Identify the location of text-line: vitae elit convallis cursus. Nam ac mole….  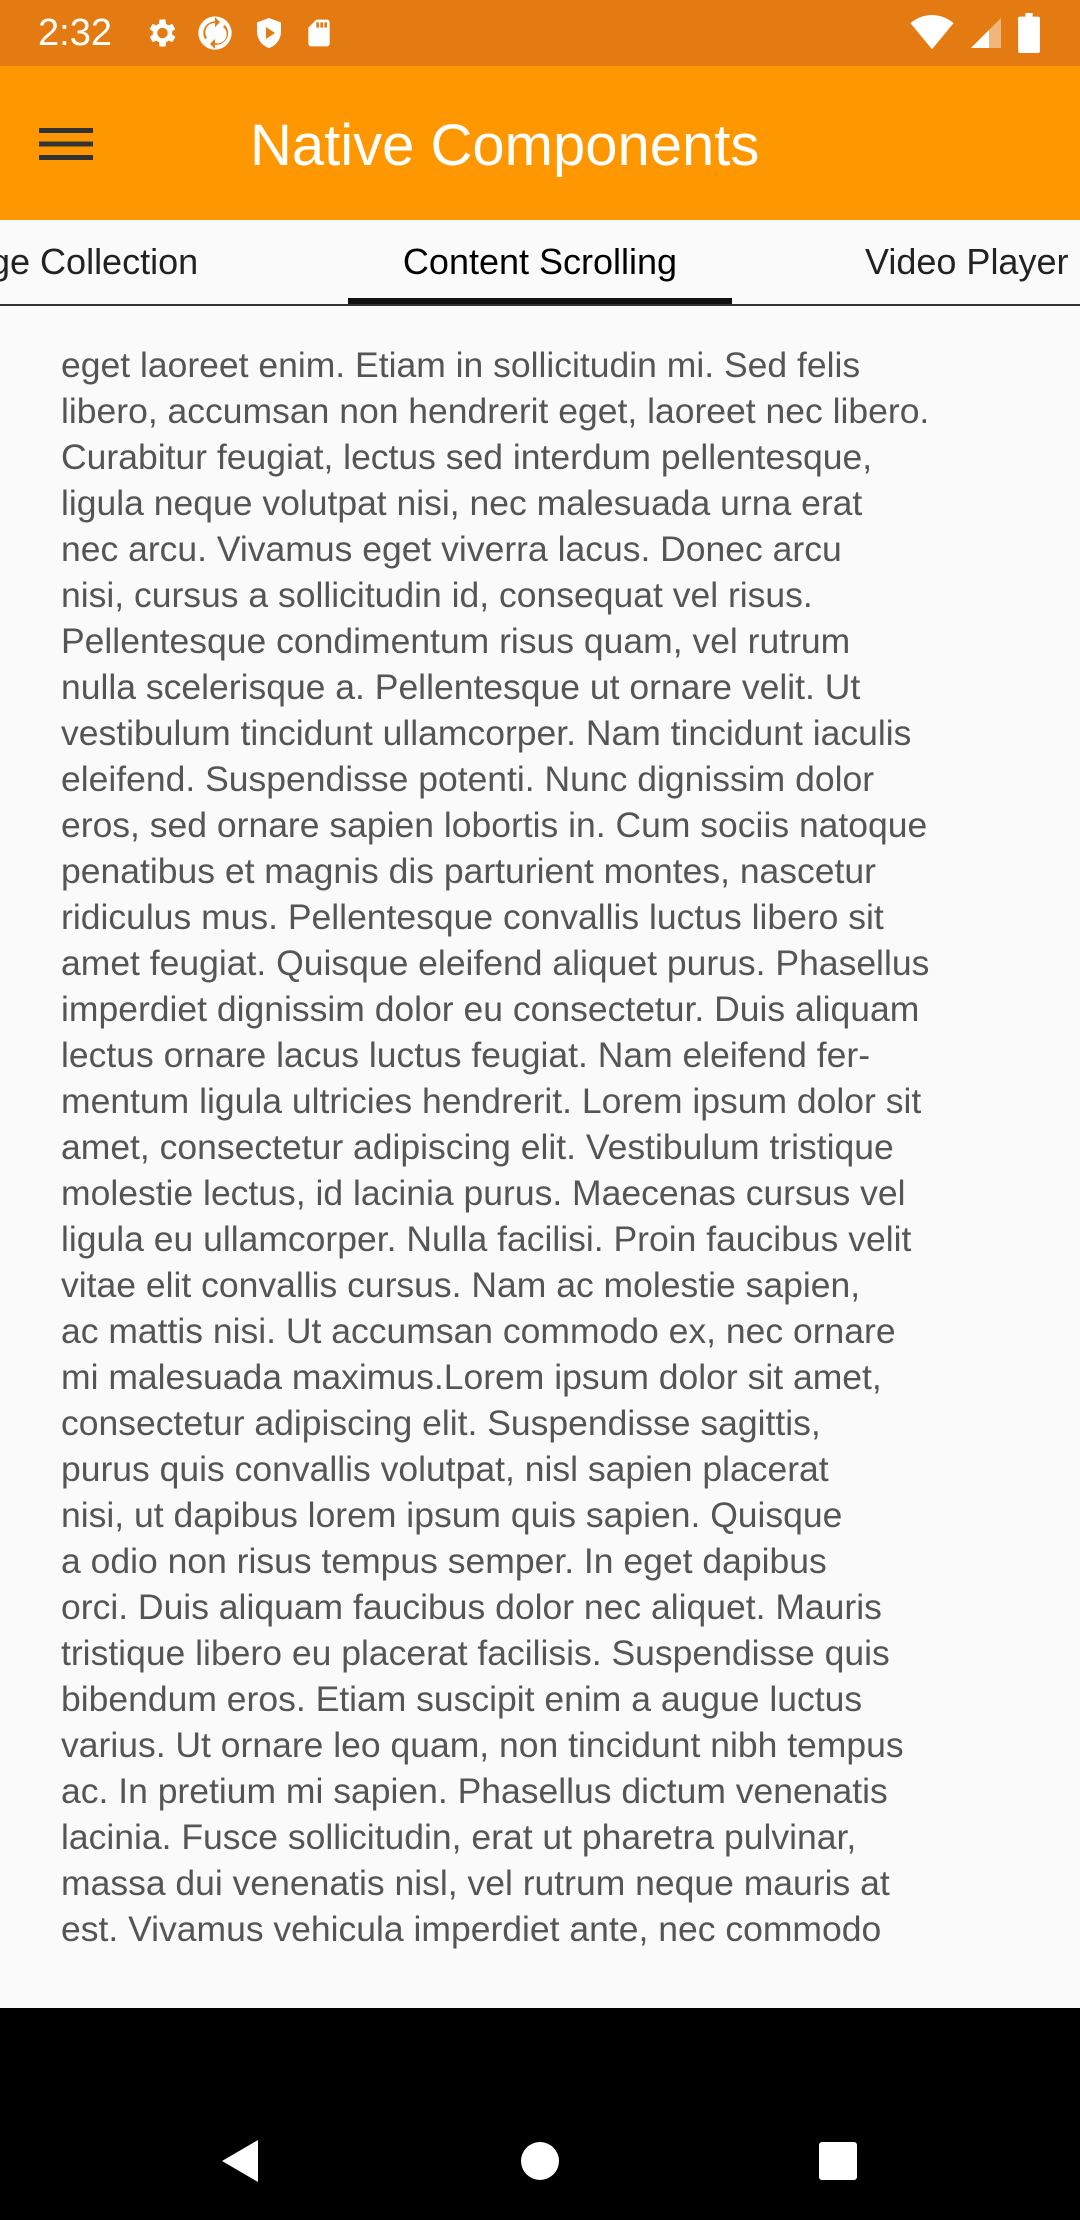
(461, 1285).